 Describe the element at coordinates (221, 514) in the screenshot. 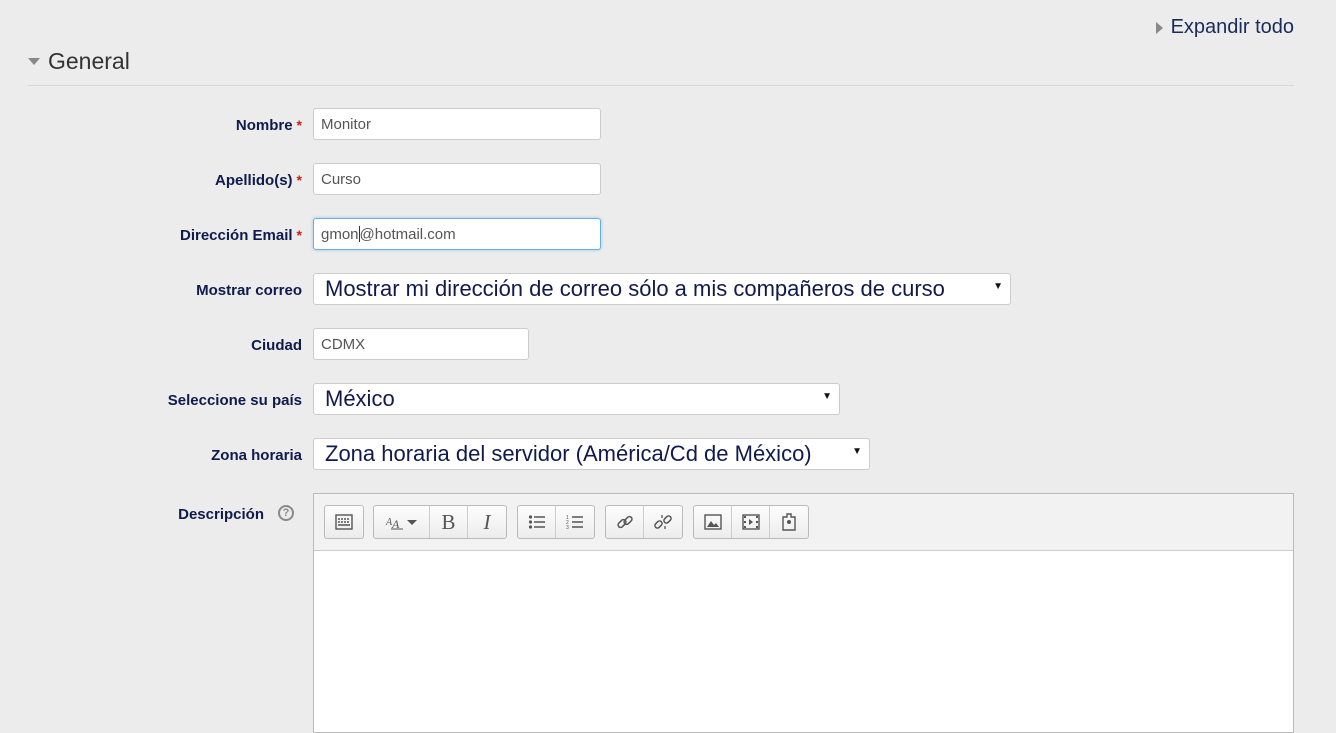

I see `descripcion-label: Descripción` at that location.